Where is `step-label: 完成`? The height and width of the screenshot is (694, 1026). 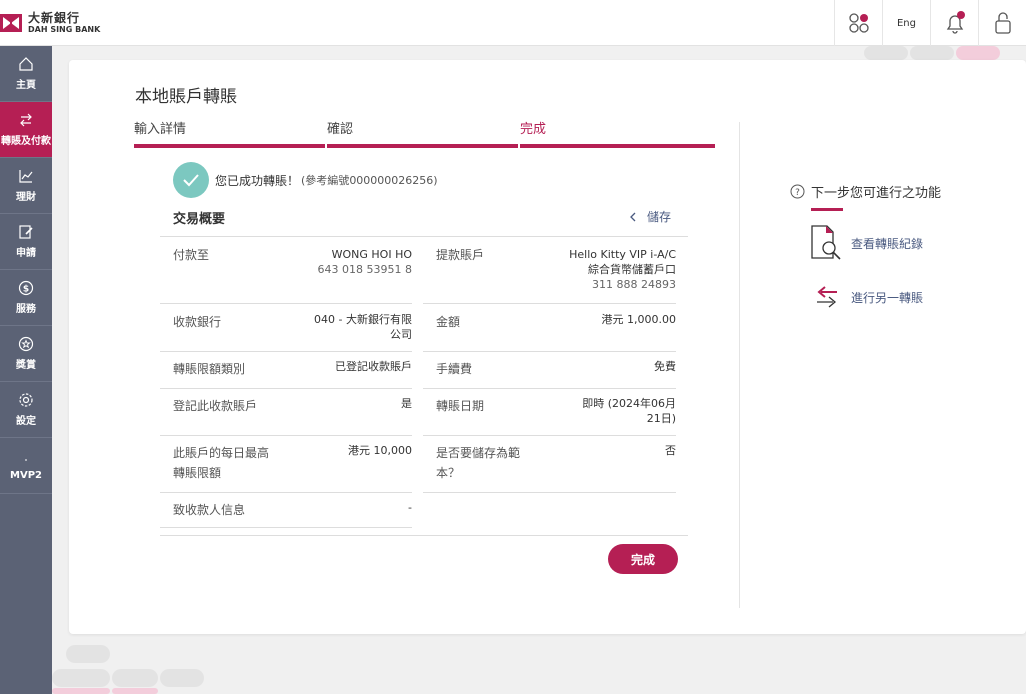 step-label: 完成 is located at coordinates (533, 129).